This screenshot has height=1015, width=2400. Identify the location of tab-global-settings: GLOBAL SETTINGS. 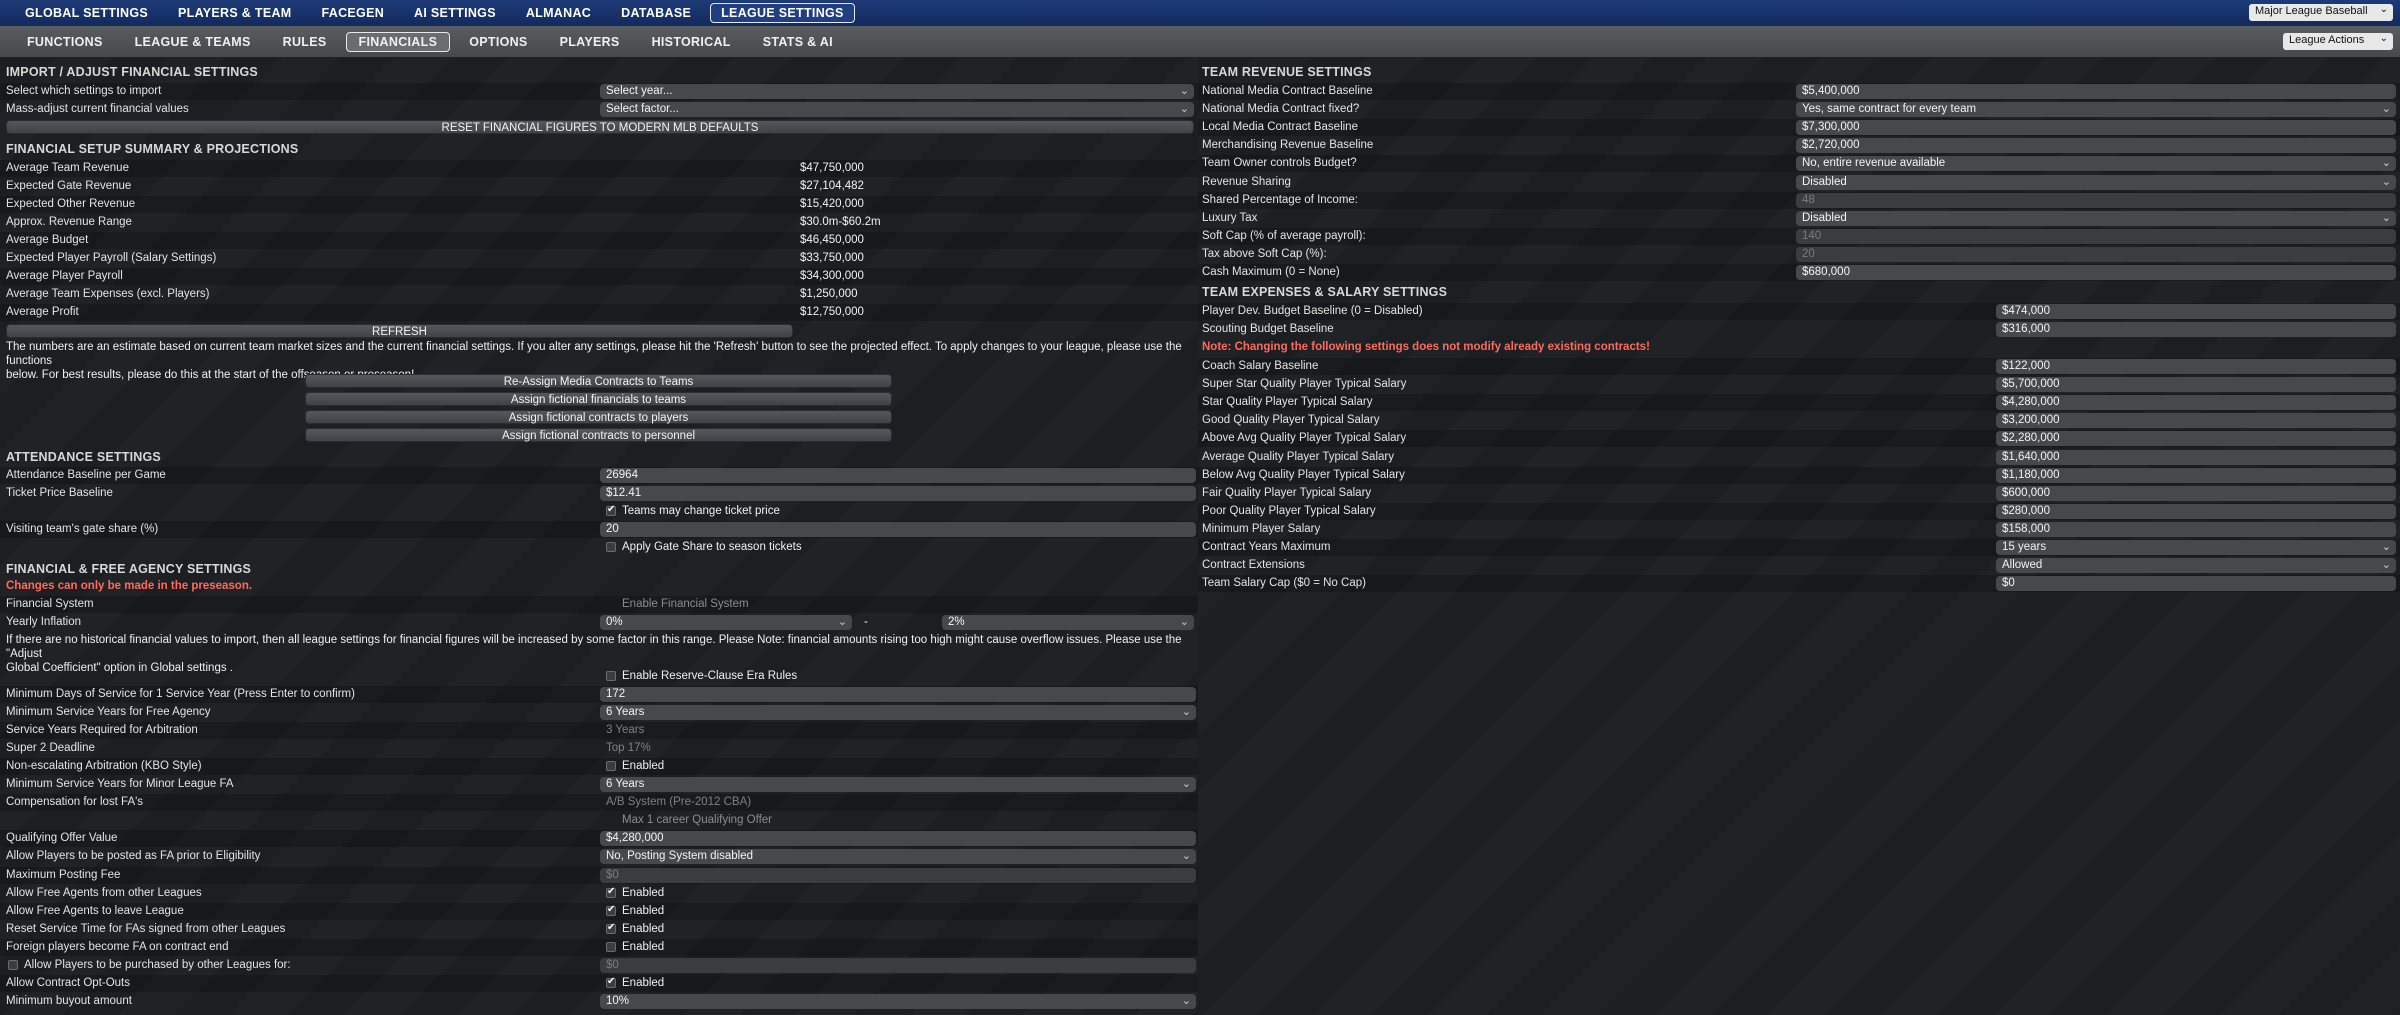
(86, 13).